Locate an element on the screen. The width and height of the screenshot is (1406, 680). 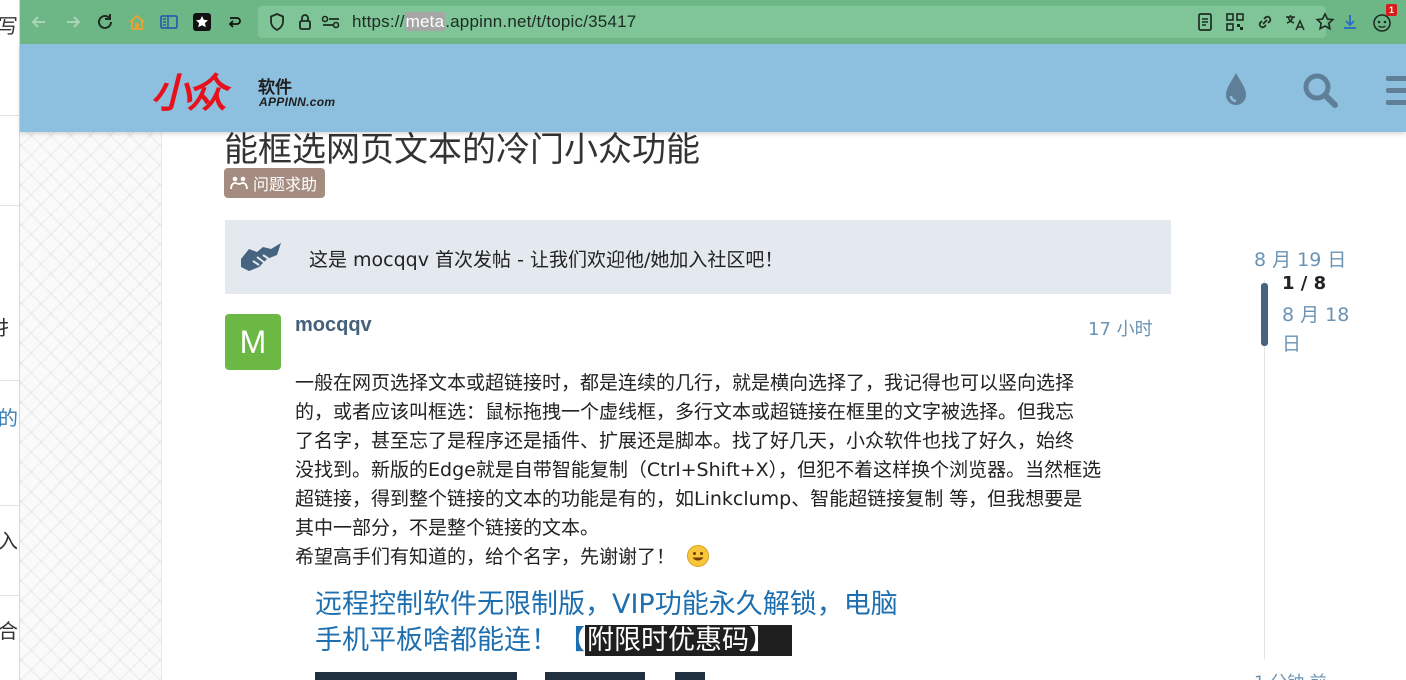
theme-toggle-button is located at coordinates (1236, 90).